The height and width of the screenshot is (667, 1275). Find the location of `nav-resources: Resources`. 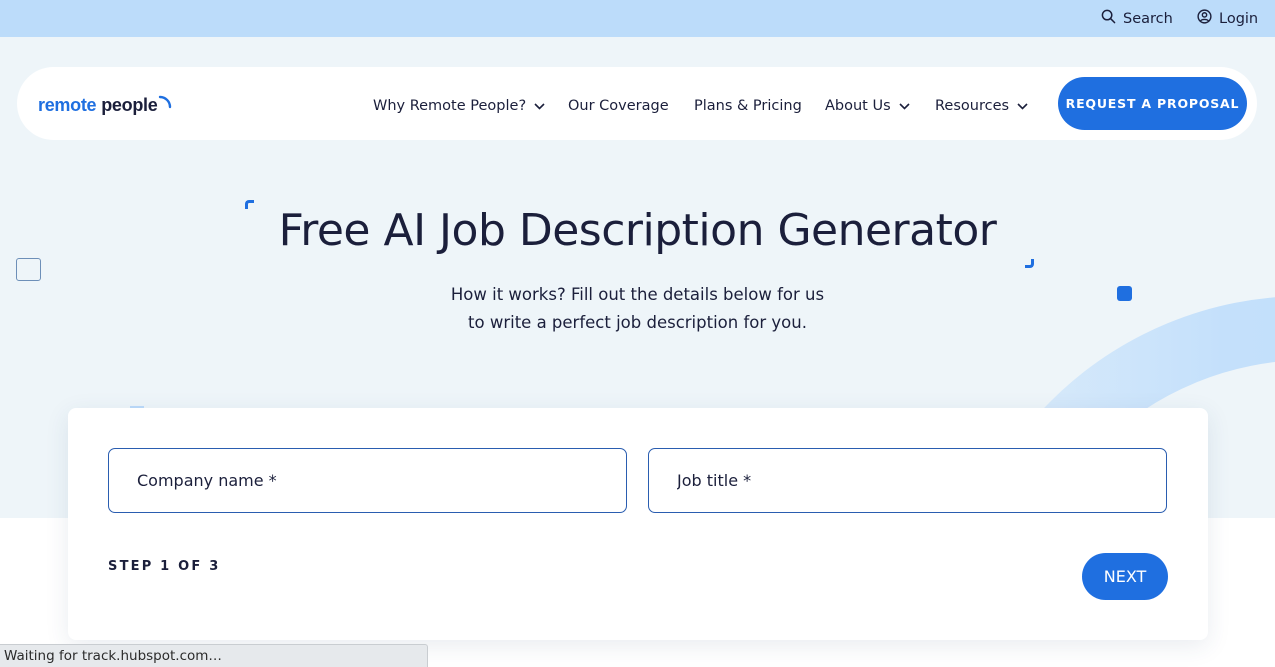

nav-resources: Resources is located at coordinates (981, 106).